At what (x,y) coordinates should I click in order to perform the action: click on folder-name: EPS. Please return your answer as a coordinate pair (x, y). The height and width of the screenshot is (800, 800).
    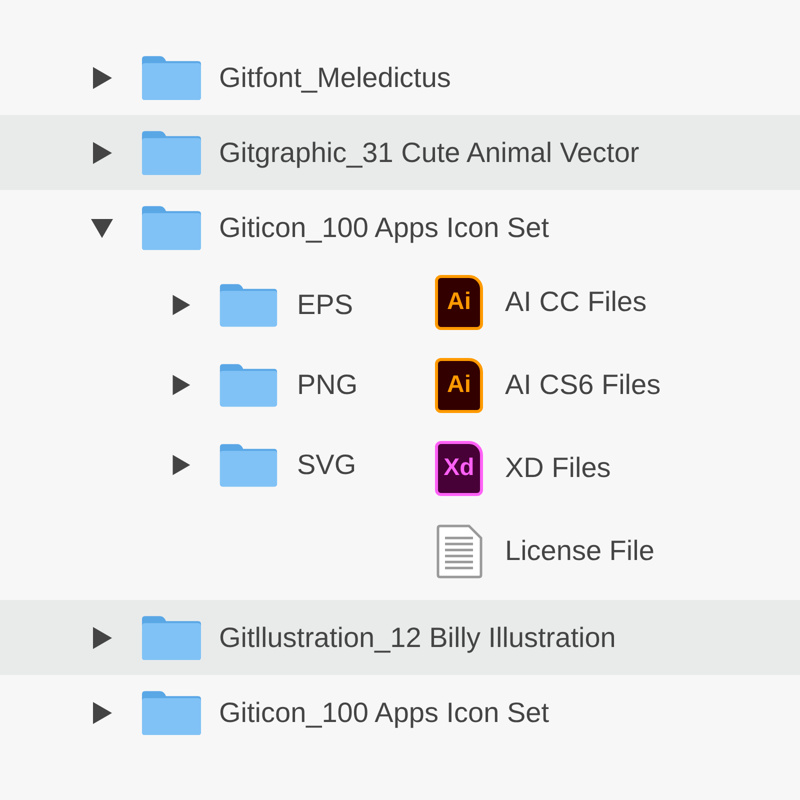
    Looking at the image, I should click on (325, 305).